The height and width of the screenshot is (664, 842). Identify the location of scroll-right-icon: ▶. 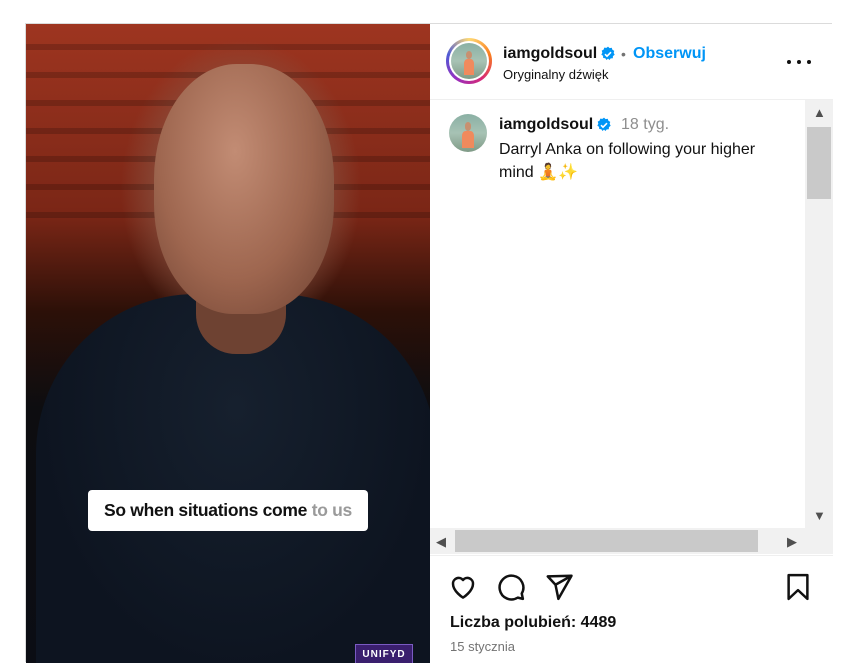
(792, 541).